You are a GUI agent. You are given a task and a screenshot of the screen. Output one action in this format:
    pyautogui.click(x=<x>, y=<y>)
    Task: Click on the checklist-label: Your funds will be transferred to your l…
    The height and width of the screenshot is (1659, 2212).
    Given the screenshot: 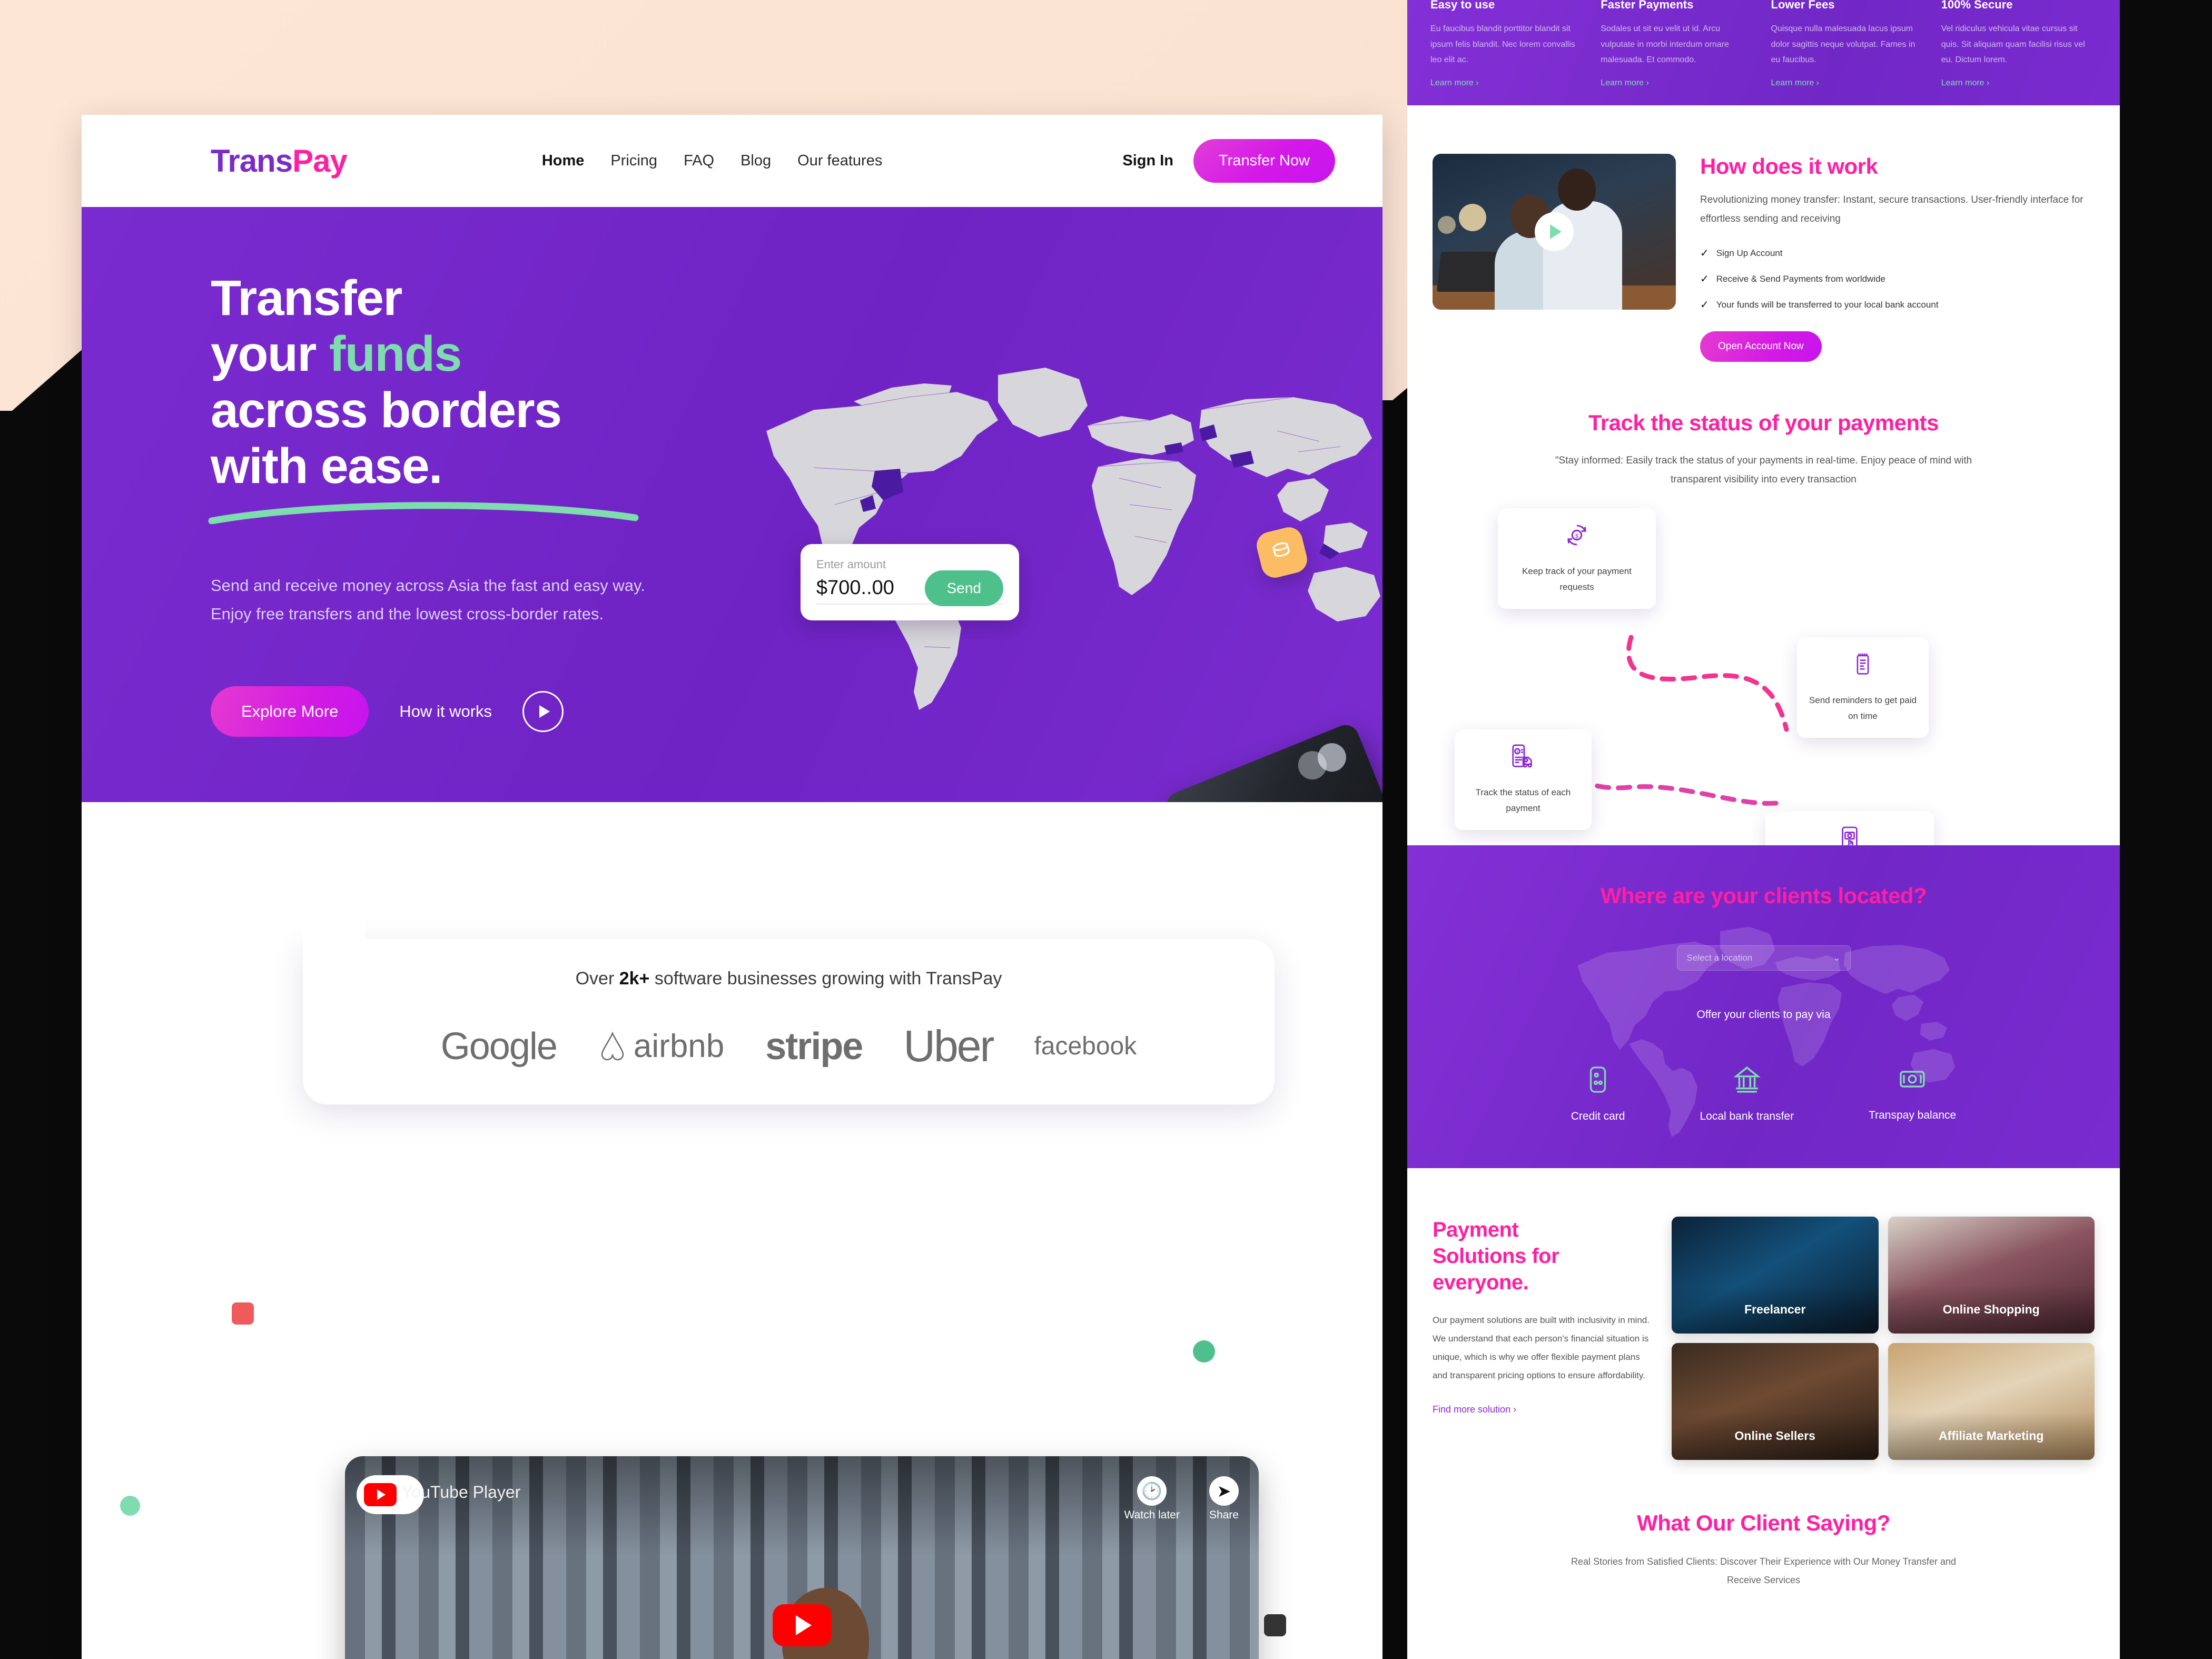 What is the action you would take?
    pyautogui.click(x=1827, y=304)
    